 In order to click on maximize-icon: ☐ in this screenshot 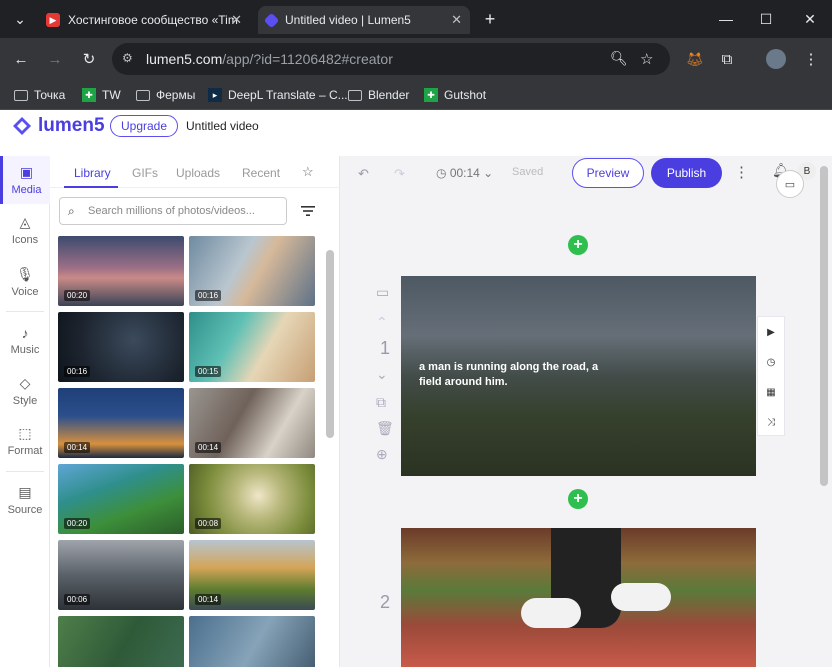, I will do `click(766, 19)`.